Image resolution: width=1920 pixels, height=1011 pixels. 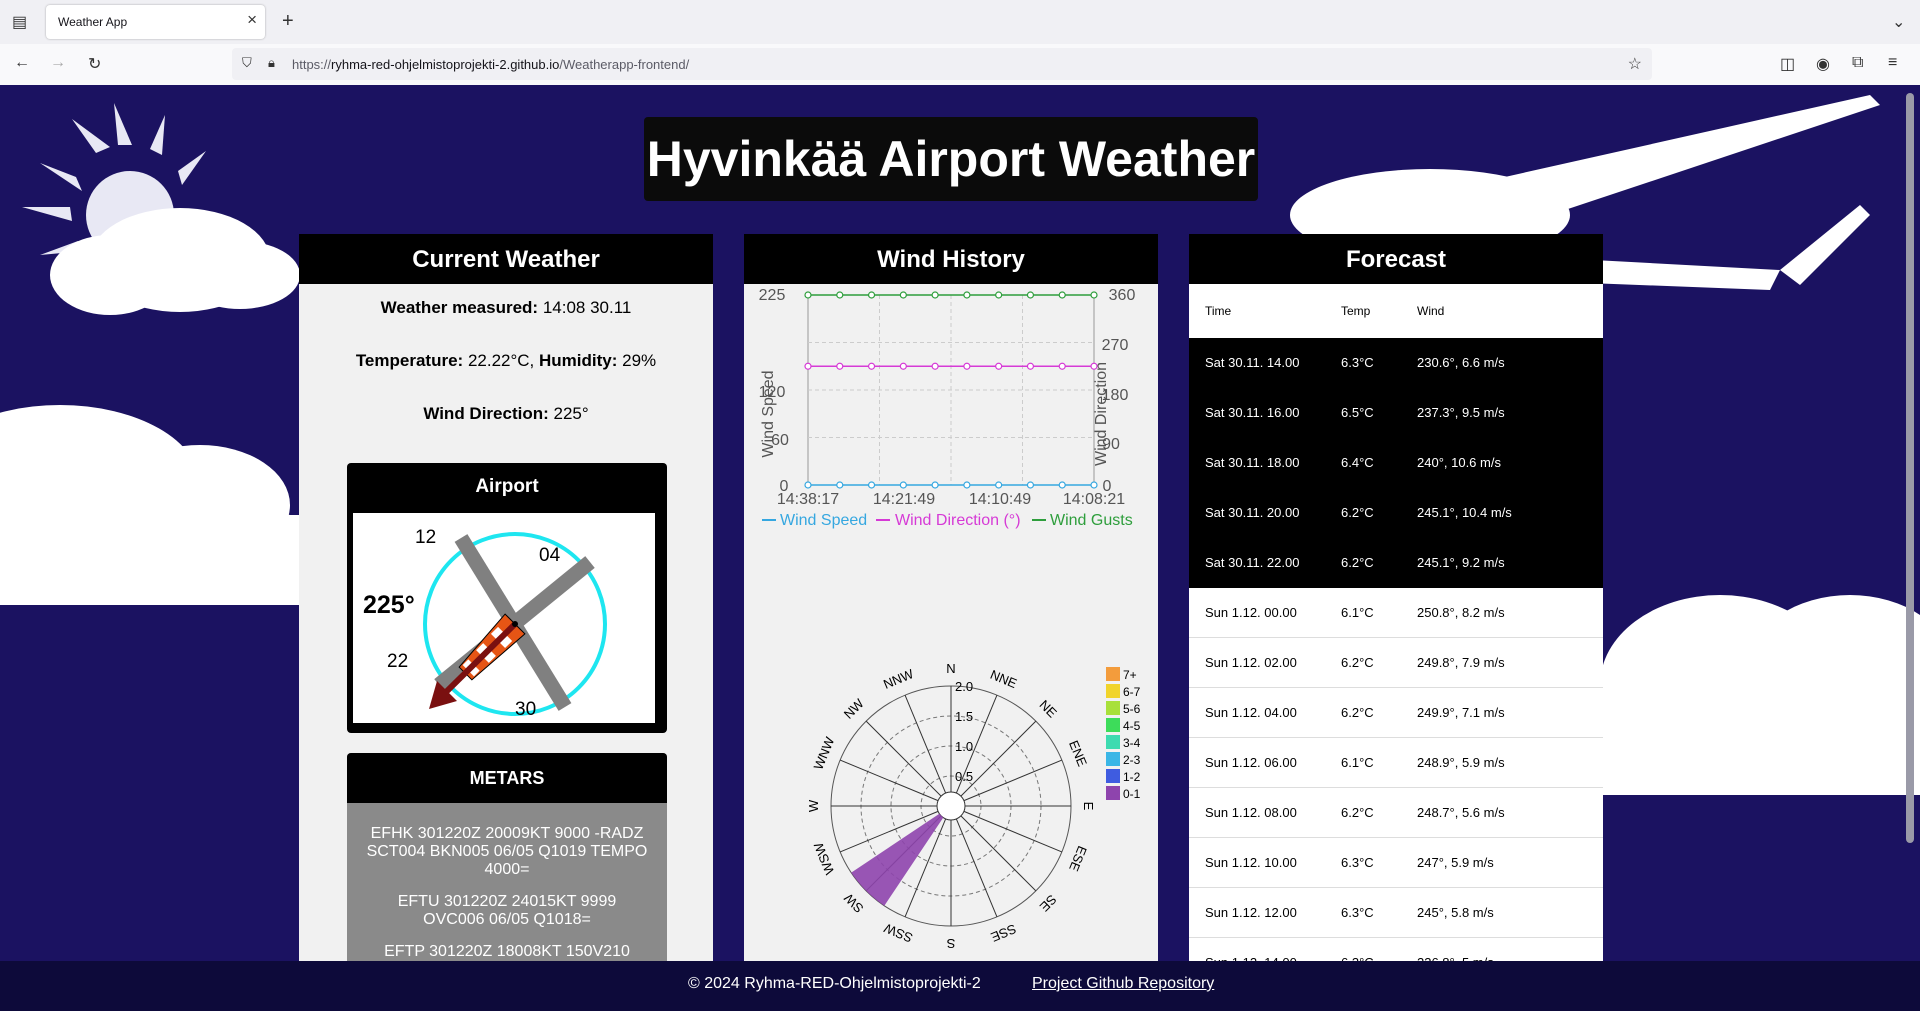 What do you see at coordinates (947, 520) in the screenshot?
I see `legend: Wind Speed Wind Direction (°) Wind Gusts` at bounding box center [947, 520].